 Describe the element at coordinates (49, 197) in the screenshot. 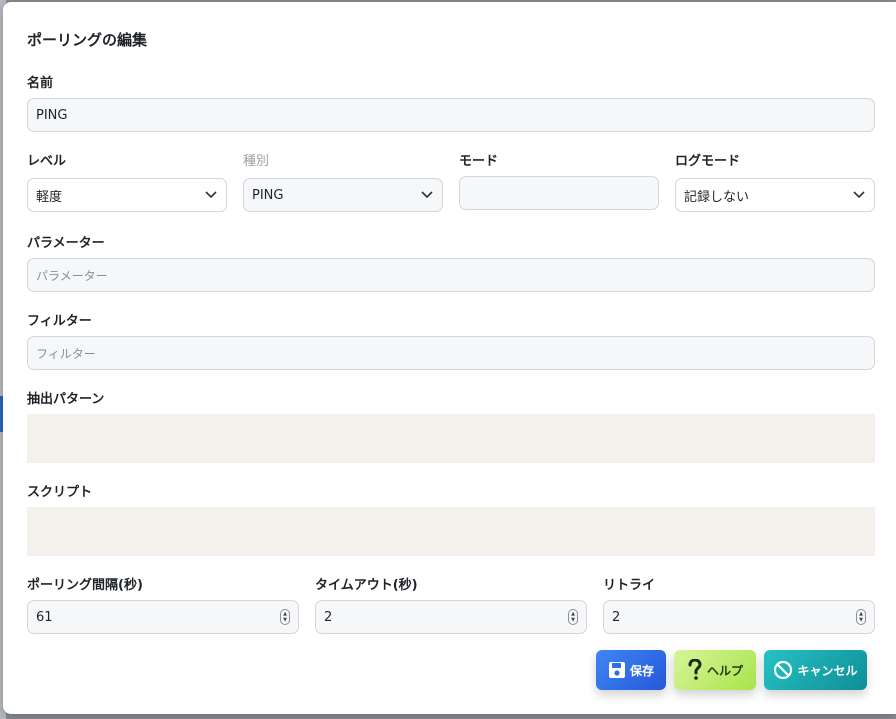

I see `level-value: 軽度` at that location.